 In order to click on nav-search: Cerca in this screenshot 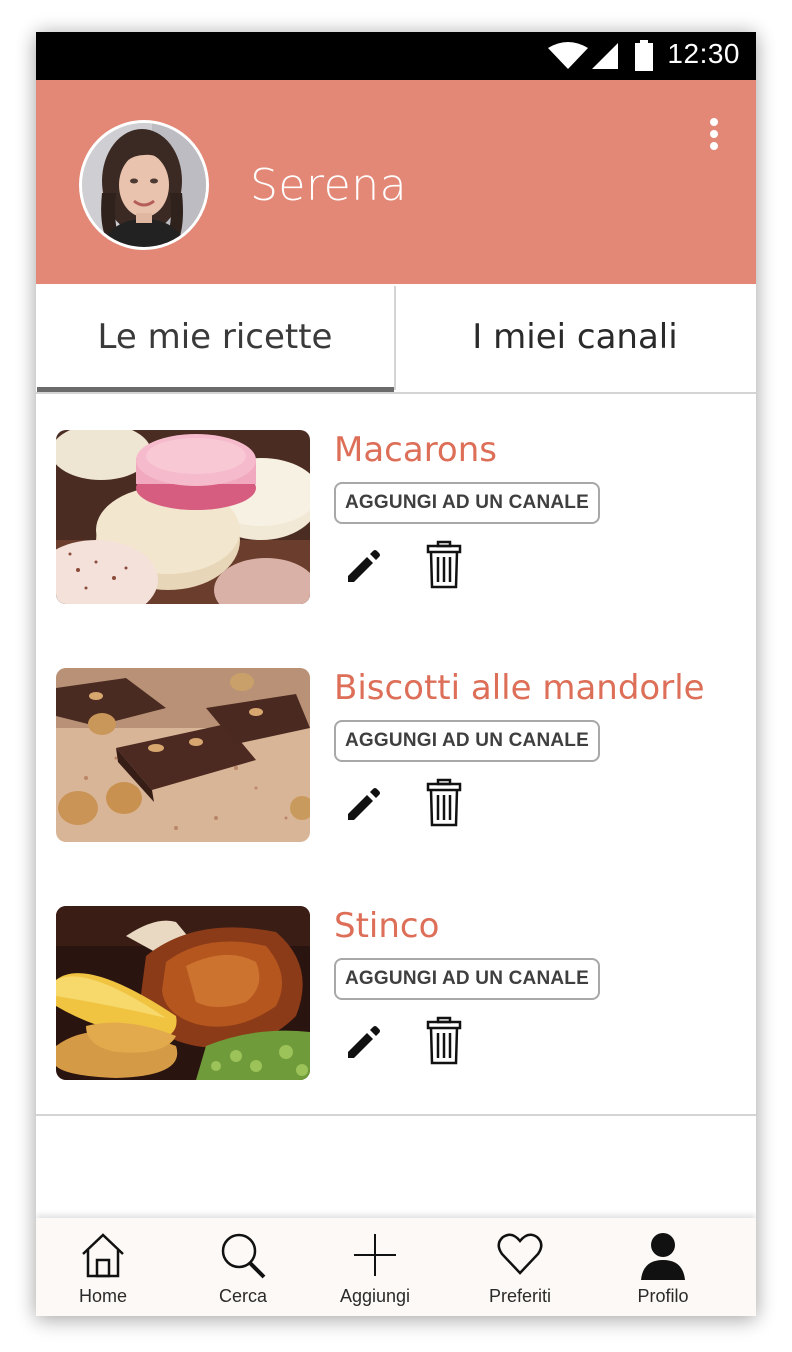, I will do `click(243, 1267)`.